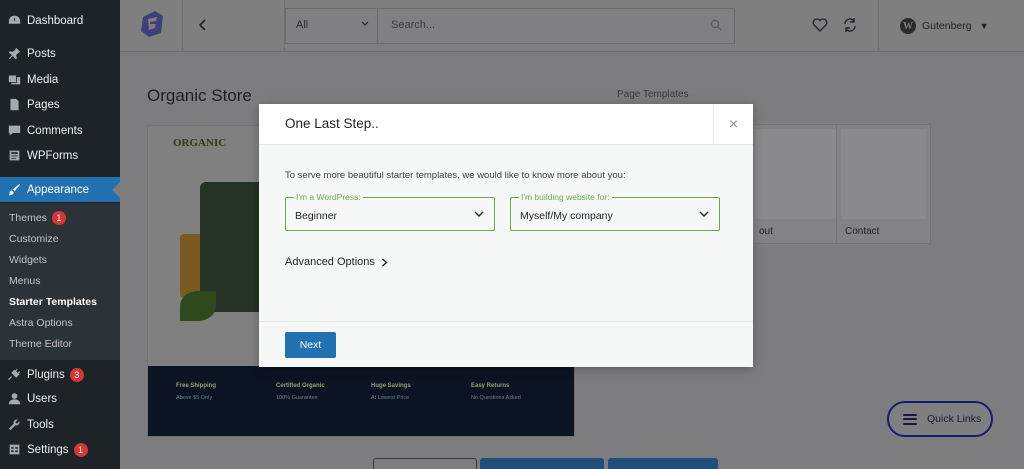 The image size is (1024, 469). What do you see at coordinates (60, 53) in the screenshot?
I see `sidebar-item-posts: Posts` at bounding box center [60, 53].